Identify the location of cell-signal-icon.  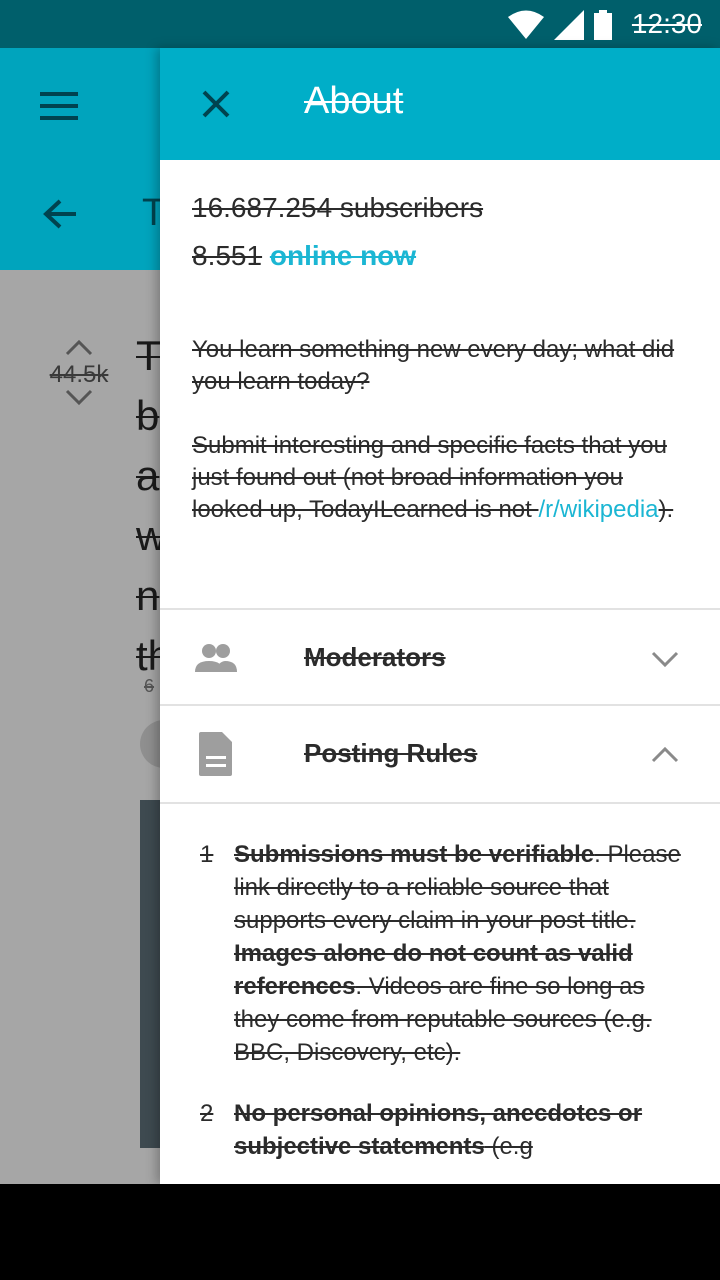
(569, 25).